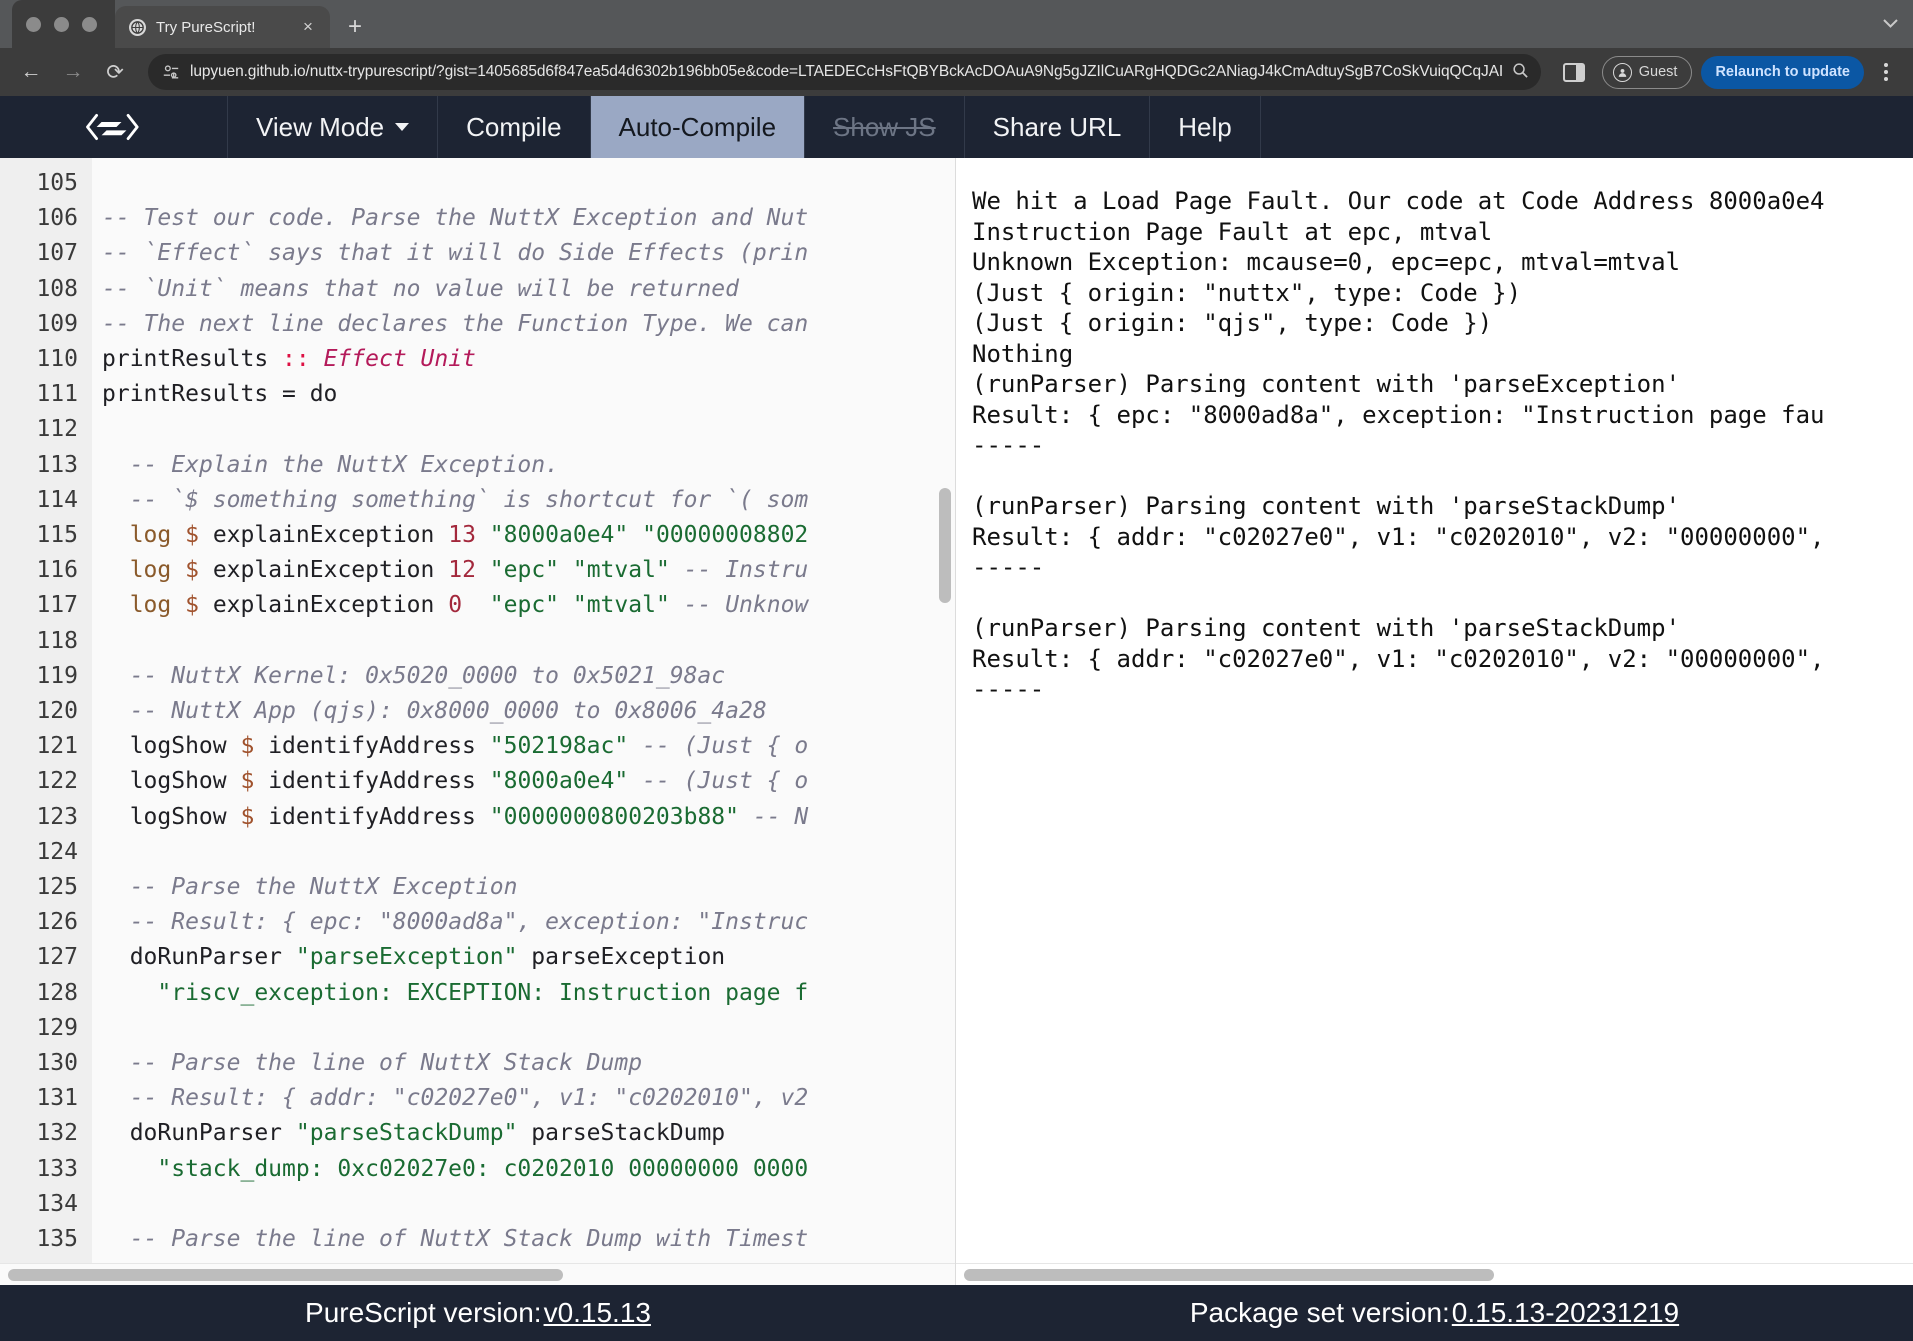  Describe the element at coordinates (33, 24) in the screenshot. I see `close-window-button` at that location.